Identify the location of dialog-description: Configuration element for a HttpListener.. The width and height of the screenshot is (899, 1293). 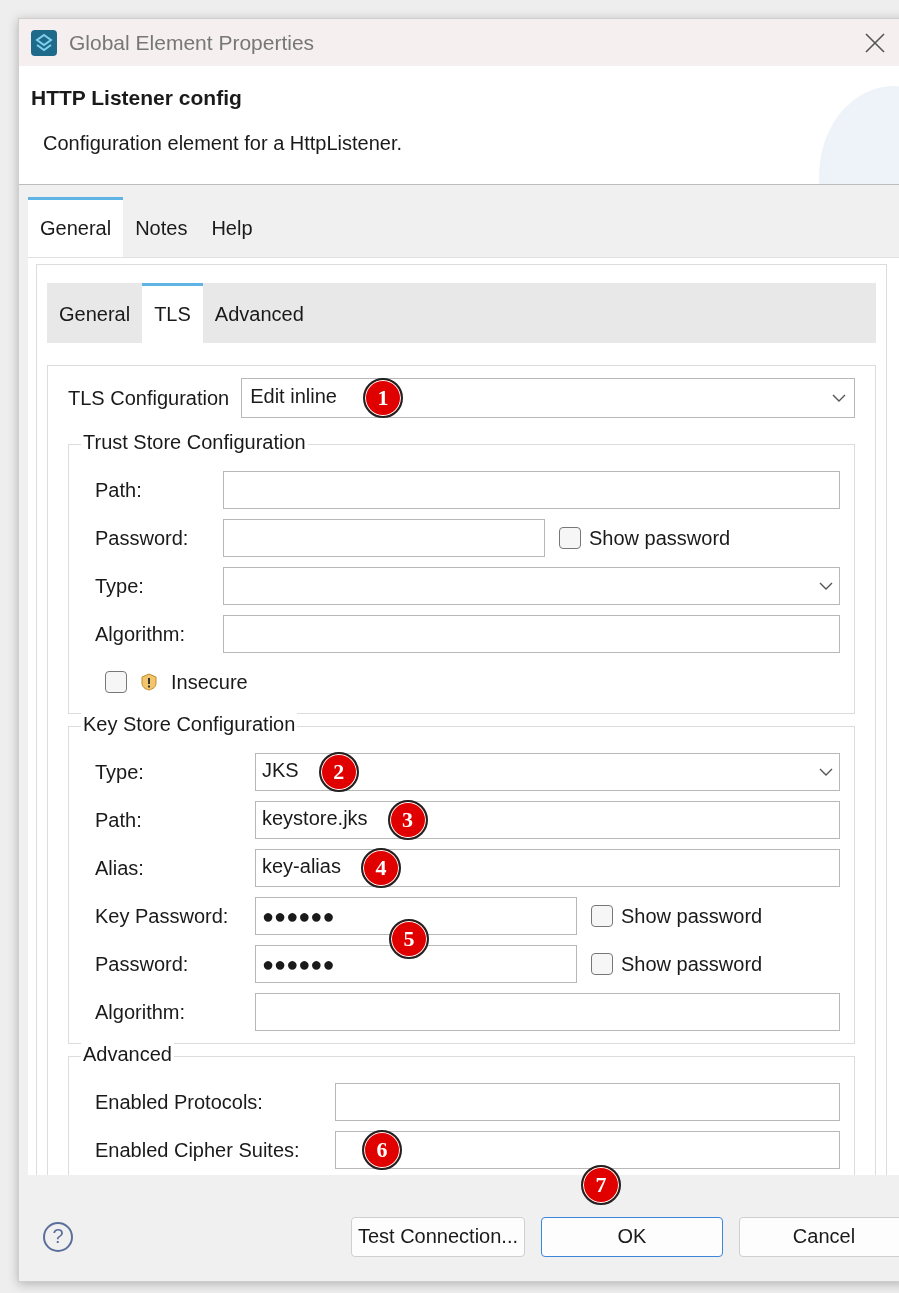
(223, 143).